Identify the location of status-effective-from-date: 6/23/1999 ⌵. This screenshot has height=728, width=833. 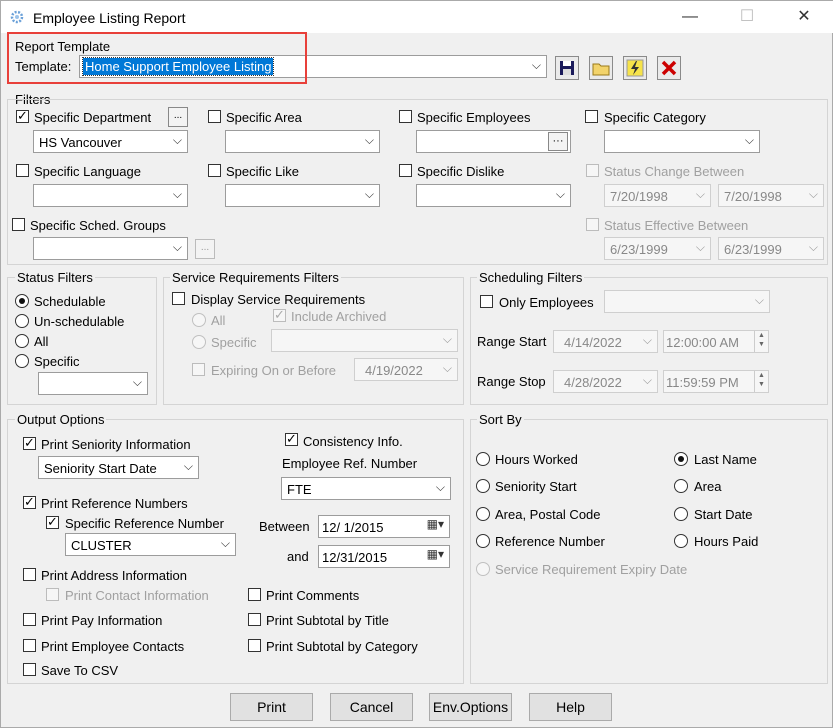
(657, 248).